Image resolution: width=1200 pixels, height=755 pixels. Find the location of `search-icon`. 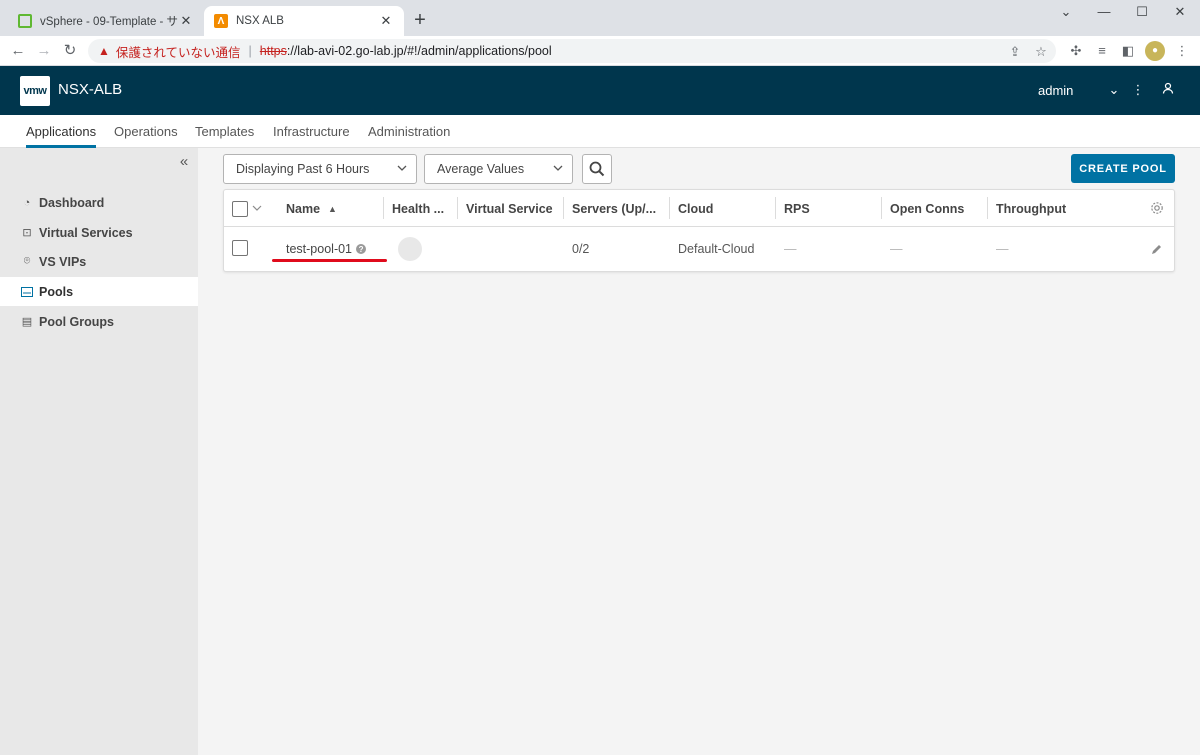

search-icon is located at coordinates (597, 169).